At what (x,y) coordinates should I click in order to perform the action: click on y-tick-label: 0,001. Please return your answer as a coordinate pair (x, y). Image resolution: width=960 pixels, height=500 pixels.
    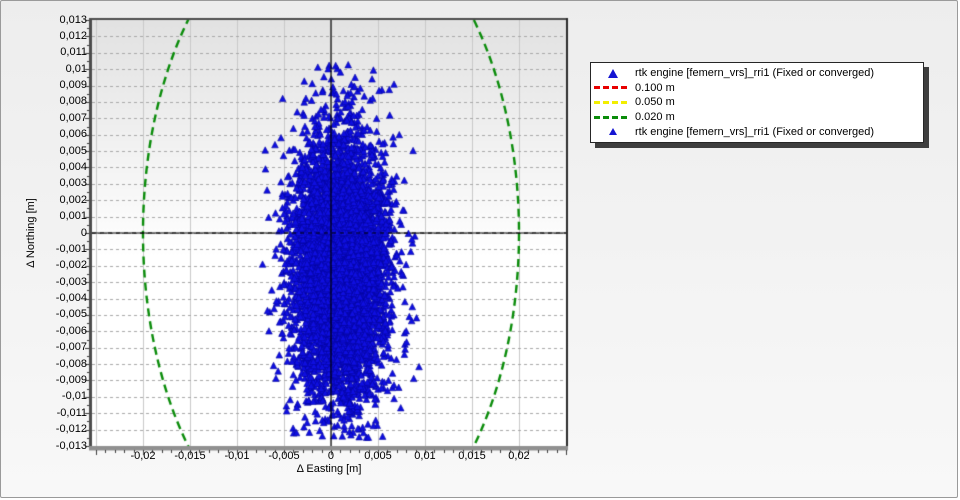
    Looking at the image, I should click on (73, 216).